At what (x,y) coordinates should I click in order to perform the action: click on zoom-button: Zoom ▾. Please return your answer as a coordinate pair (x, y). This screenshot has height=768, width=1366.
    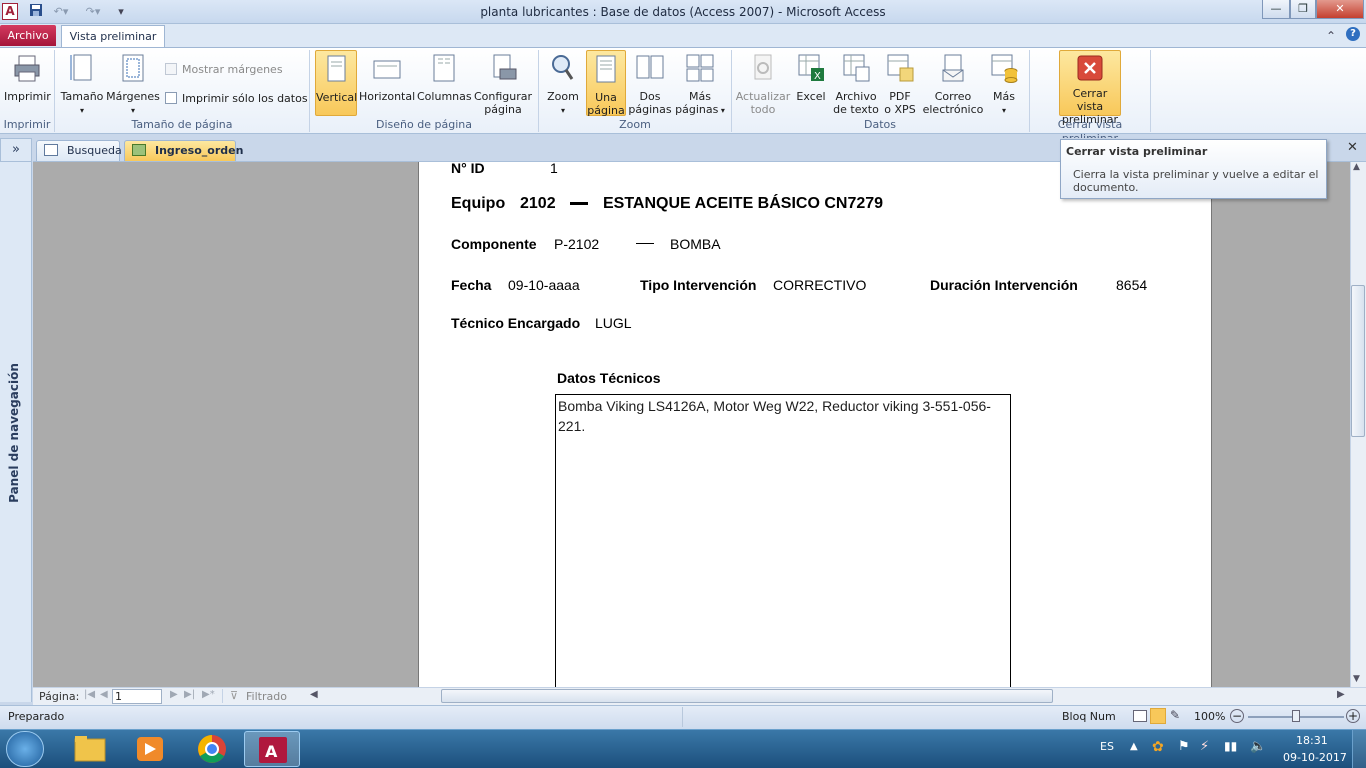
    Looking at the image, I should click on (563, 84).